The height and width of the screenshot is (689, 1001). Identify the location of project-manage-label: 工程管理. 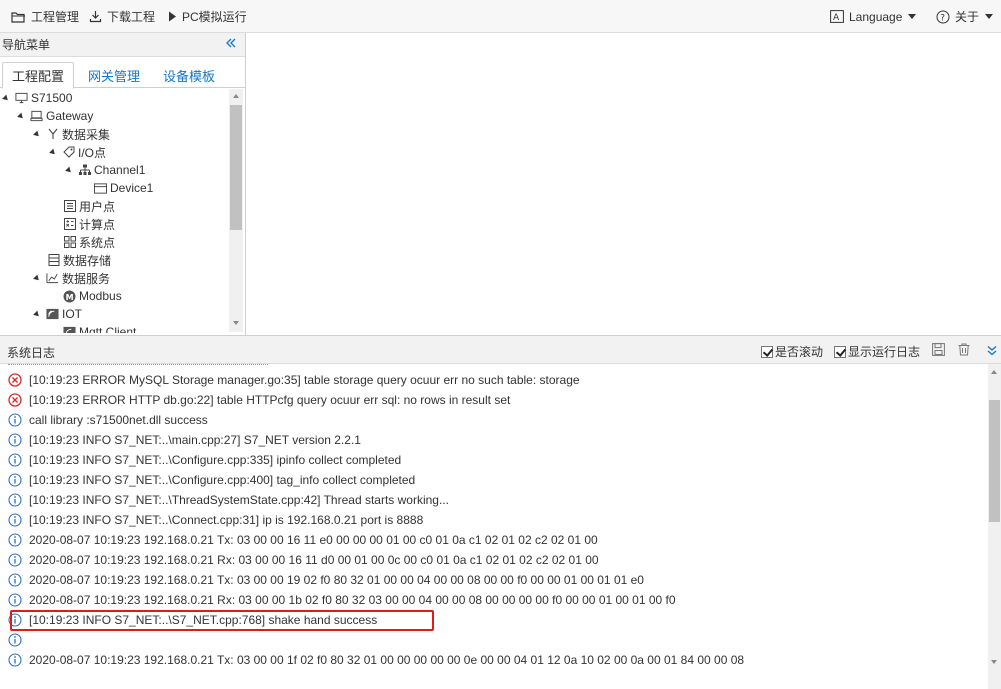
(55, 17).